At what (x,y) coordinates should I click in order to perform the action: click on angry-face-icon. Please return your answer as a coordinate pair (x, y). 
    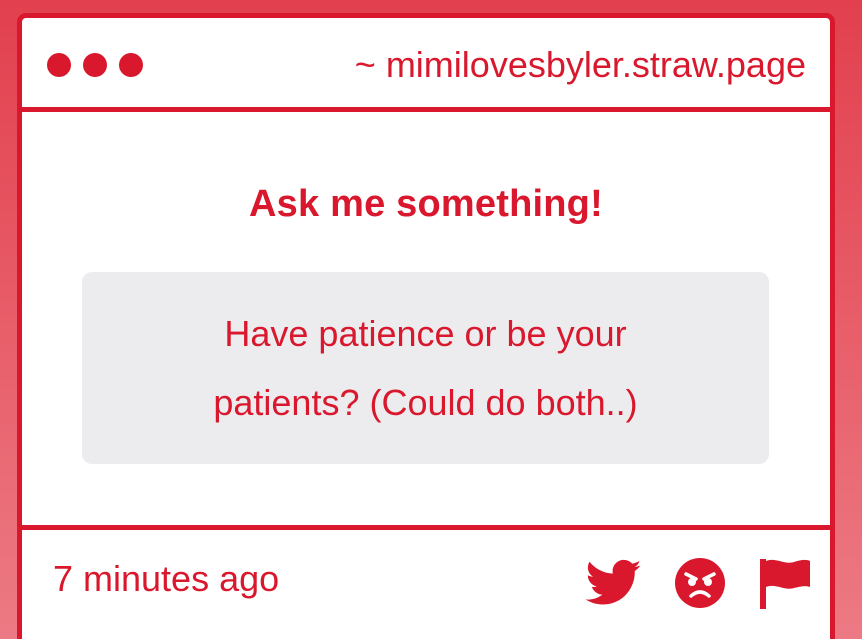
    Looking at the image, I should click on (700, 583).